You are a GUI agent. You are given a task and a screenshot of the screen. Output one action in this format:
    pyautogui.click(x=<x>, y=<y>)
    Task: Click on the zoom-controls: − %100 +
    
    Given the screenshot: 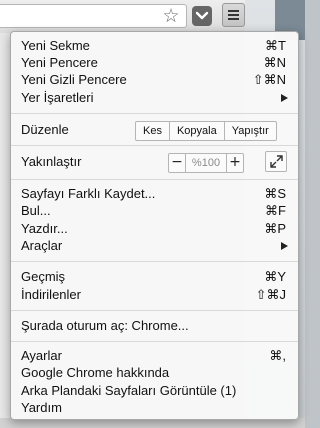 What is the action you would take?
    pyautogui.click(x=206, y=163)
    